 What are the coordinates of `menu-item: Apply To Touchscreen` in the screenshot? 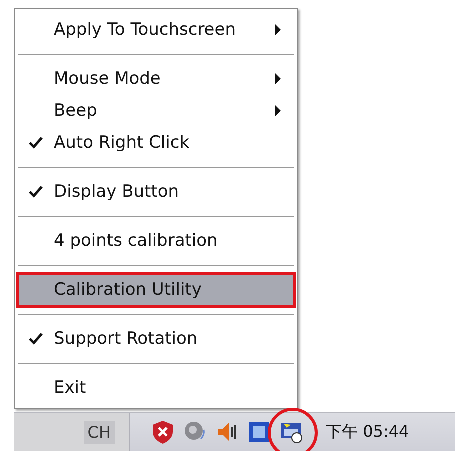 It's located at (156, 30).